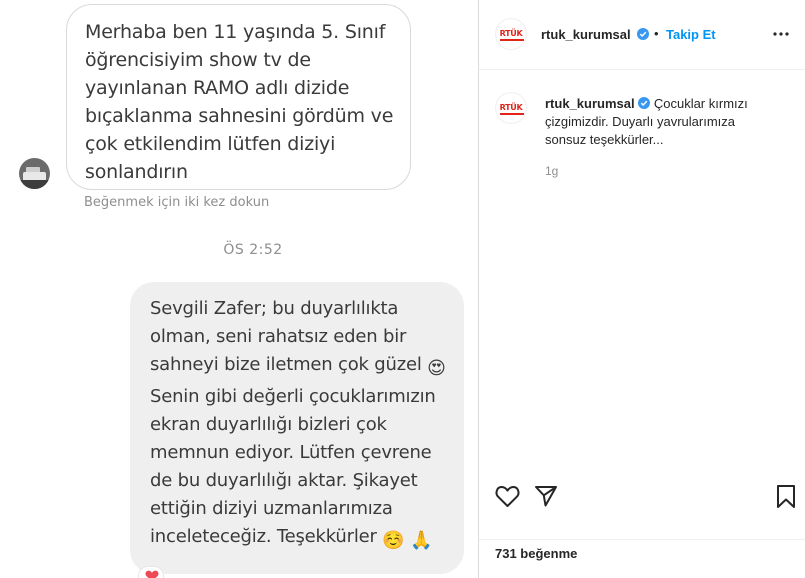 The image size is (805, 578). What do you see at coordinates (151, 572) in the screenshot?
I see `heart-reaction-icon` at bounding box center [151, 572].